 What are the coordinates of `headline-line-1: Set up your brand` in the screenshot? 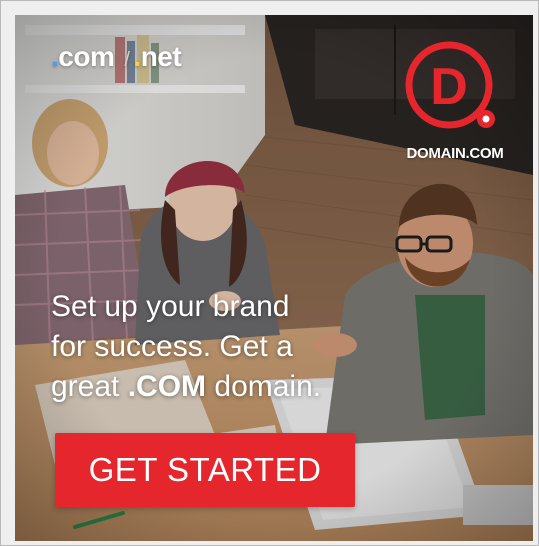 It's located at (170, 306).